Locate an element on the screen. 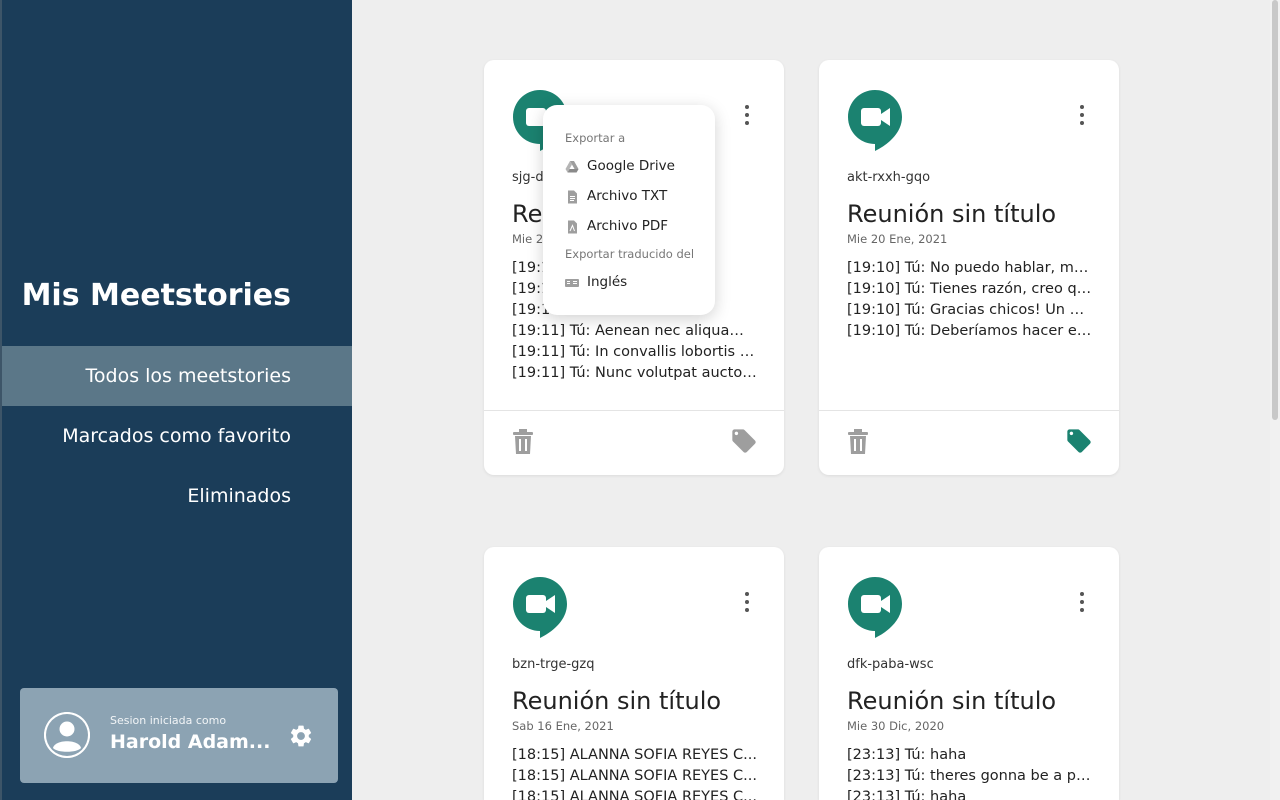 The height and width of the screenshot is (800, 1280). meeting-code: akt-rxxh-gqo is located at coordinates (889, 177).